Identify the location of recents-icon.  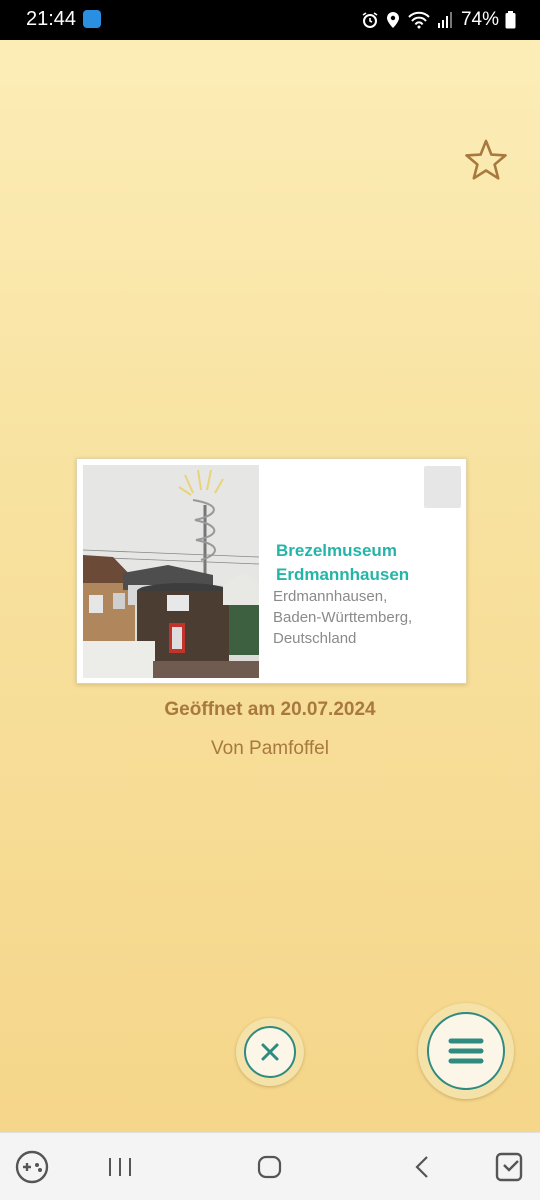
(120, 1167).